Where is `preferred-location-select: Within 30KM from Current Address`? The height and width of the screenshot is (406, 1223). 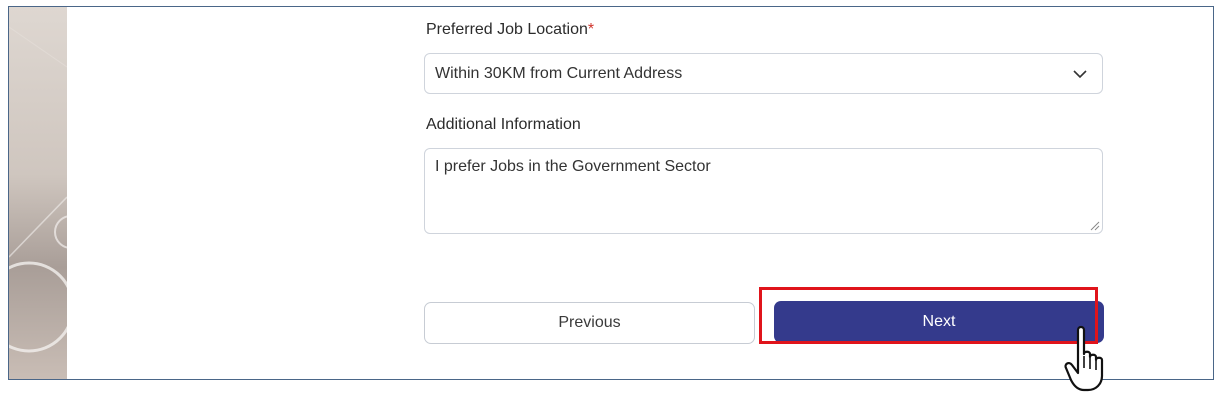 preferred-location-select: Within 30KM from Current Address is located at coordinates (763, 73).